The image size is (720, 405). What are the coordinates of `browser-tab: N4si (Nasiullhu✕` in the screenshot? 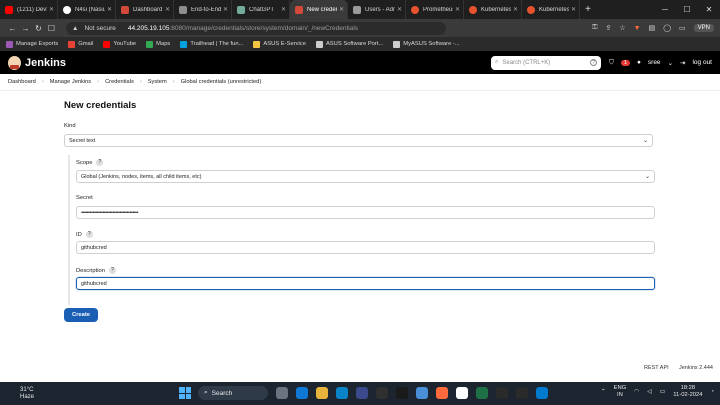 It's located at (87, 9).